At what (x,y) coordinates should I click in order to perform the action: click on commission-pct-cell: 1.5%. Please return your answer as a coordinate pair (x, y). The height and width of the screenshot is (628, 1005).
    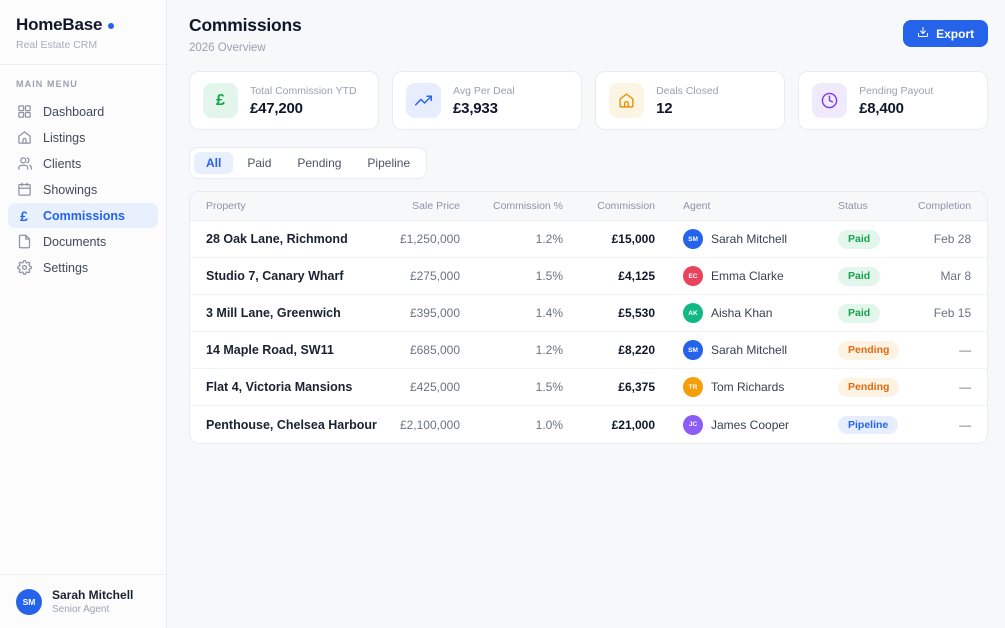
    Looking at the image, I should click on (549, 387).